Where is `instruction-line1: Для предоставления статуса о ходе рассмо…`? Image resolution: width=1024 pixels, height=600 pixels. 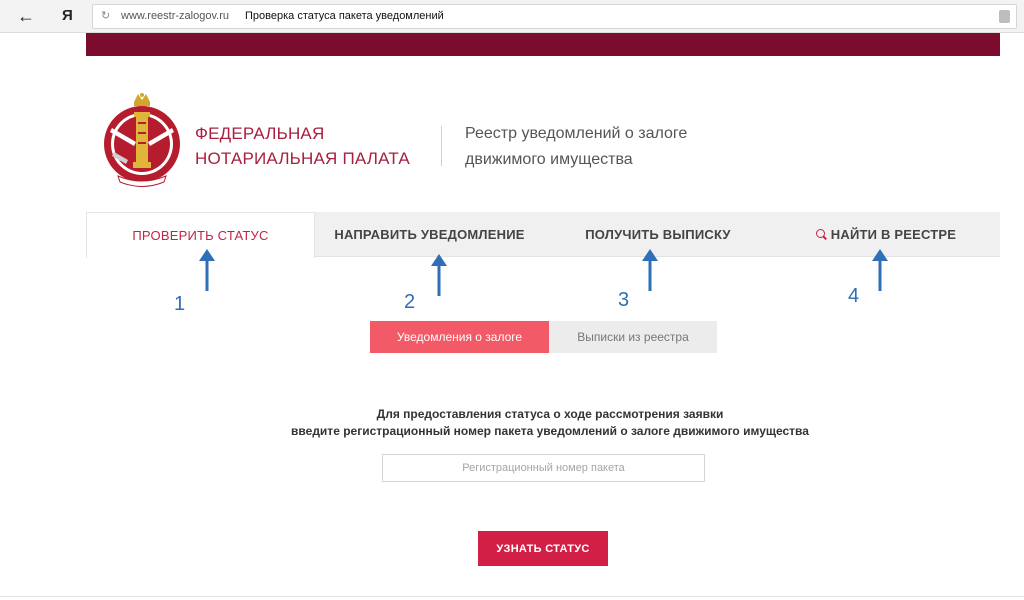 instruction-line1: Для предоставления статуса о ходе рассмо… is located at coordinates (550, 414).